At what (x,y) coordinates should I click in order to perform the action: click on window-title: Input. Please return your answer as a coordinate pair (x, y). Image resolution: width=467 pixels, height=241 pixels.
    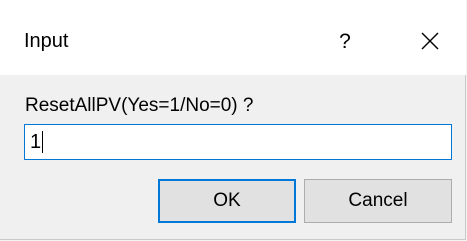
    Looking at the image, I should click on (46, 41).